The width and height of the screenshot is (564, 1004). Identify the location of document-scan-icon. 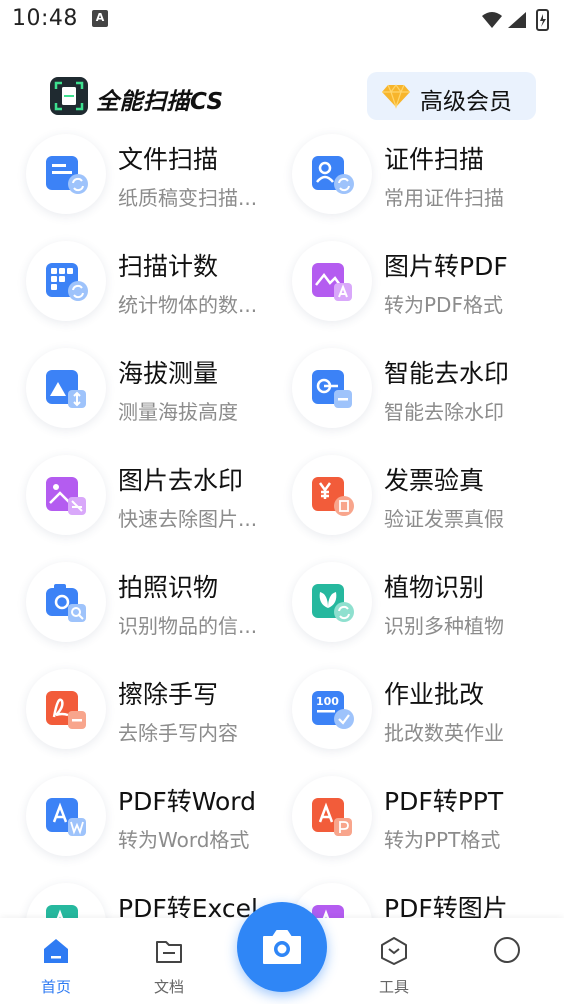
(66, 174).